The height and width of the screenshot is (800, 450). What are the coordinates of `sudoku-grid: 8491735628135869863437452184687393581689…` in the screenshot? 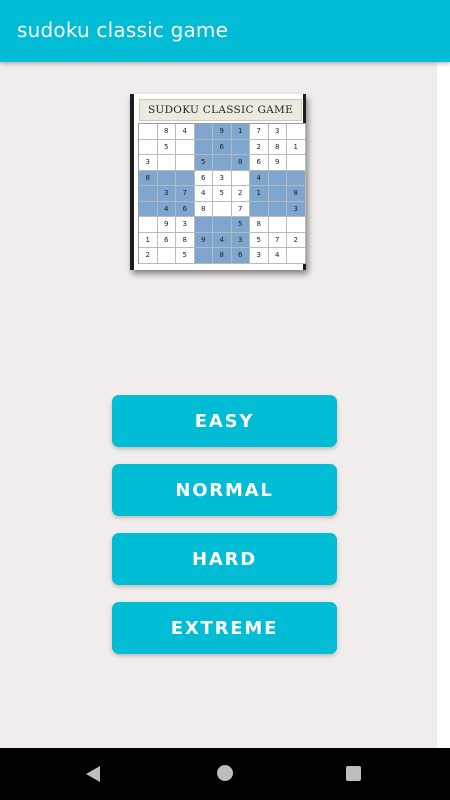 It's located at (222, 193).